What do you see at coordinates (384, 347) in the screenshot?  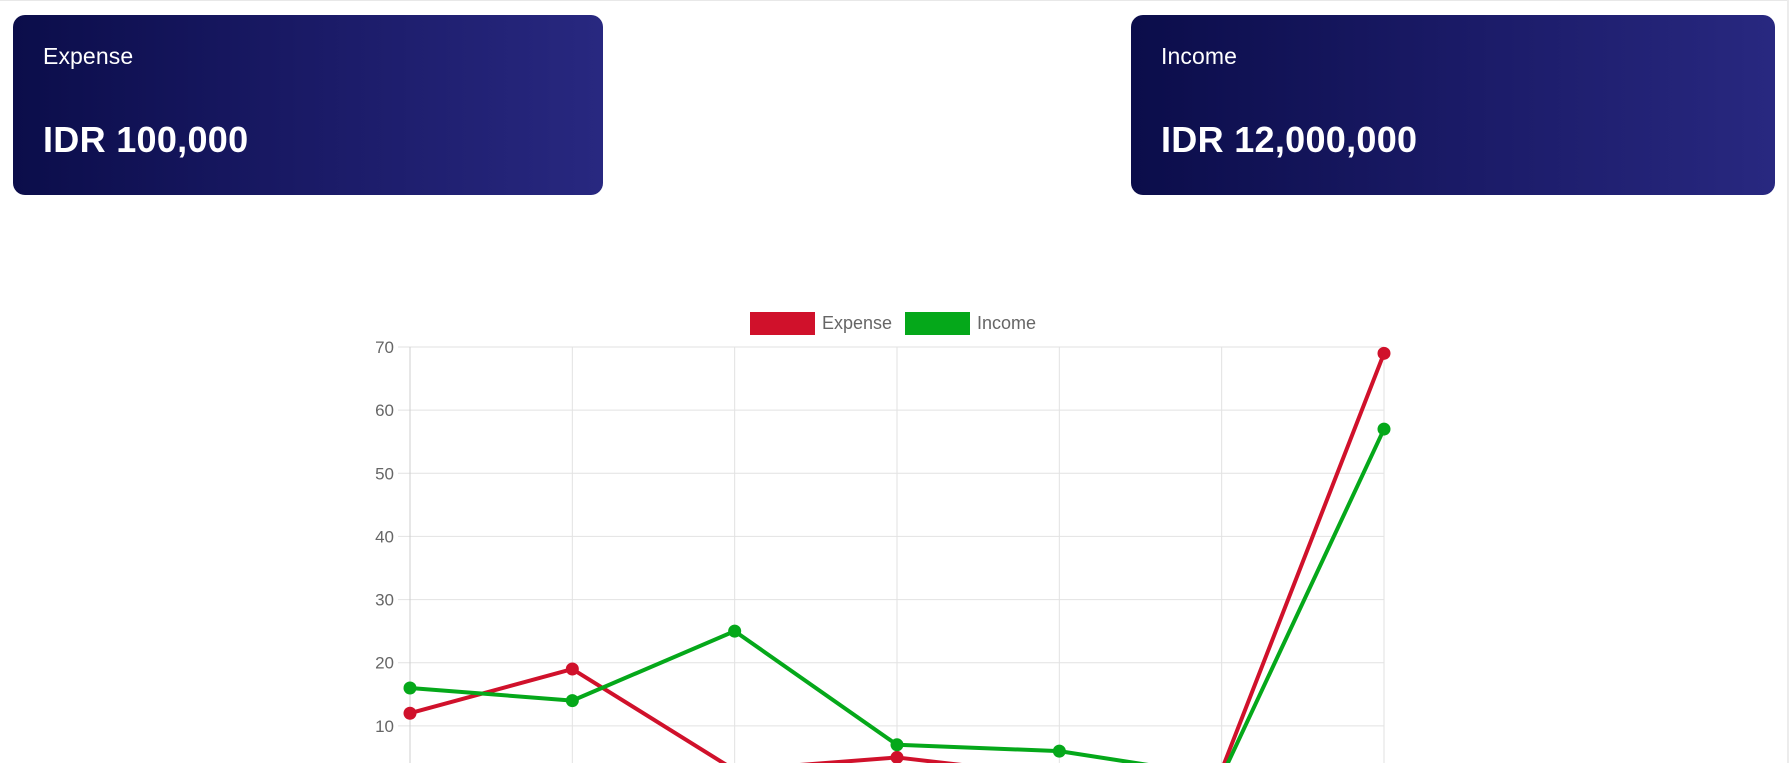 I see `y-tick-label: 70` at bounding box center [384, 347].